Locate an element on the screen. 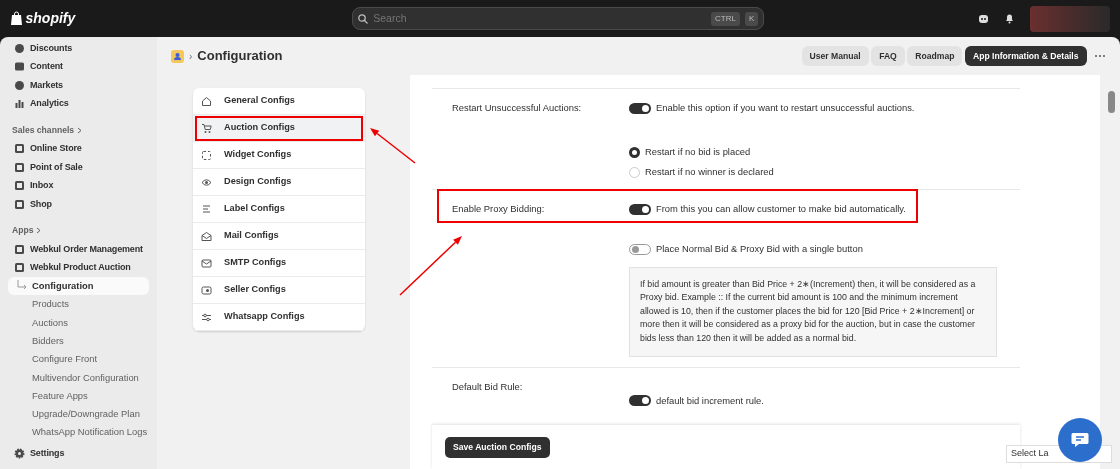  config-nav-item: Whatsapp Configs is located at coordinates (279, 317).